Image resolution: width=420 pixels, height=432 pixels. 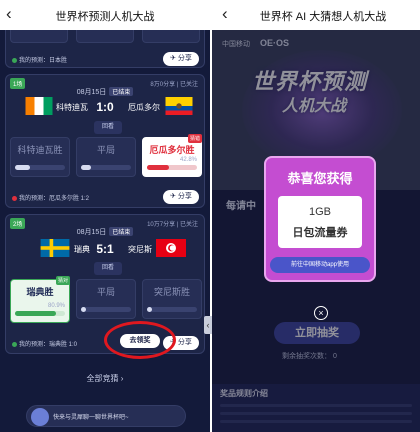 What do you see at coordinates (102, 378) in the screenshot?
I see `all-matches-label: 全部竞猜` at bounding box center [102, 378].